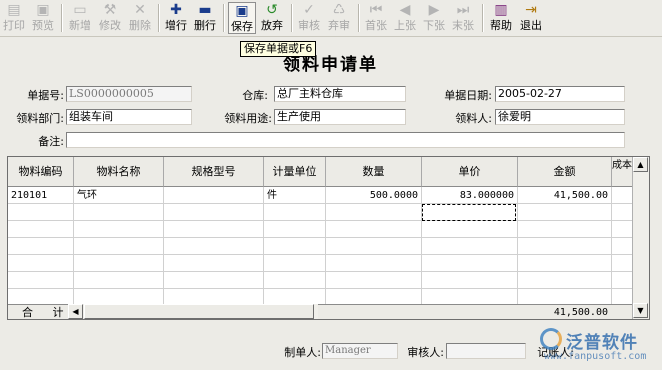 Image resolution: width=662 pixels, height=370 pixels. What do you see at coordinates (473, 118) in the screenshot?
I see `receiver-label: 领料人:` at bounding box center [473, 118].